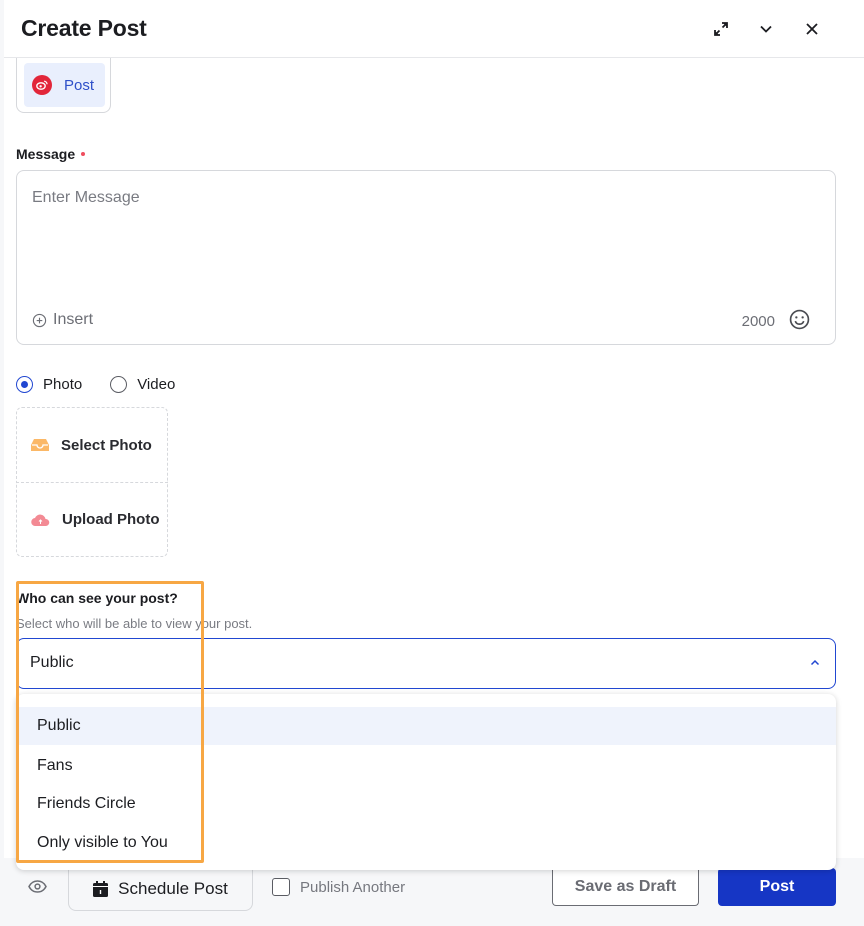 This screenshot has height=926, width=864. I want to click on visibility-title: Who can see your post?, so click(97, 598).